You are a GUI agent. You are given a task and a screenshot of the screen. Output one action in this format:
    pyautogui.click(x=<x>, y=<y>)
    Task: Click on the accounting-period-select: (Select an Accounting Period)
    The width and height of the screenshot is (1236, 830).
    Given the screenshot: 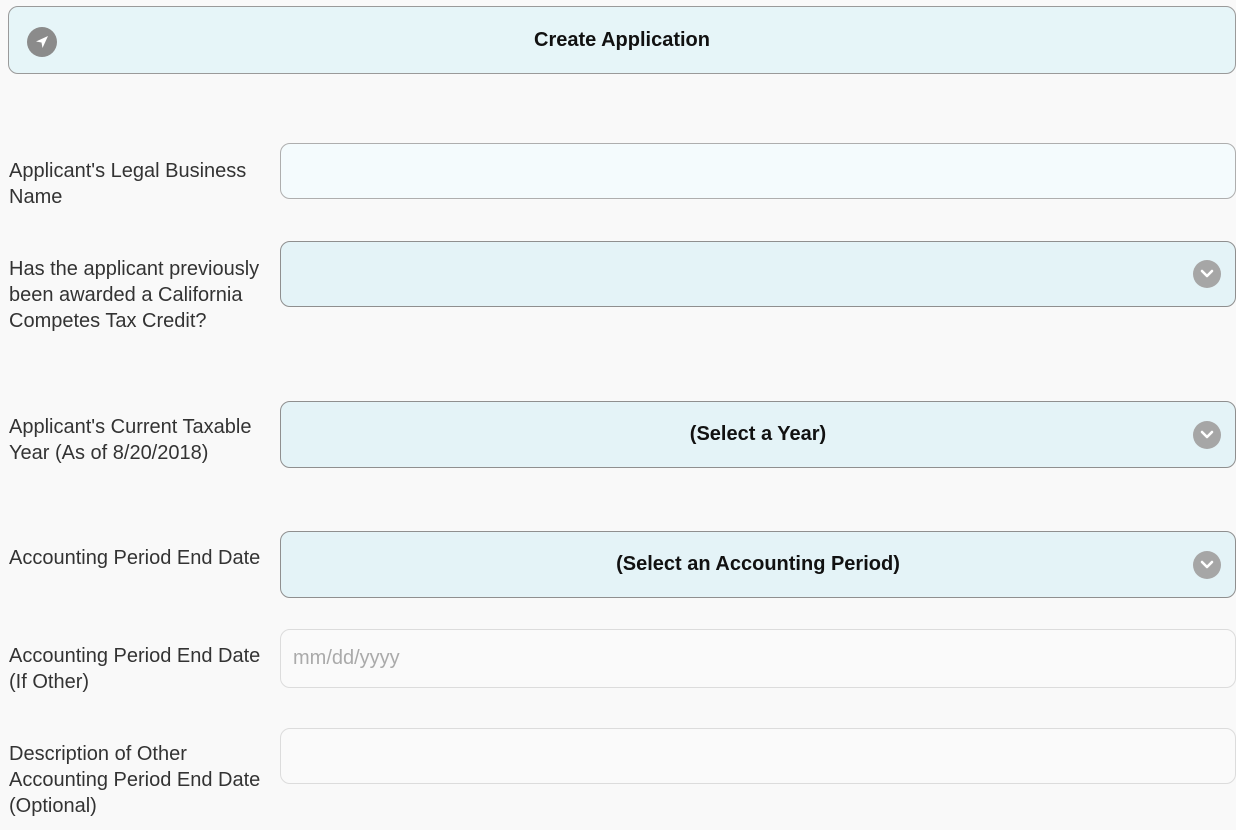 What is the action you would take?
    pyautogui.click(x=758, y=564)
    